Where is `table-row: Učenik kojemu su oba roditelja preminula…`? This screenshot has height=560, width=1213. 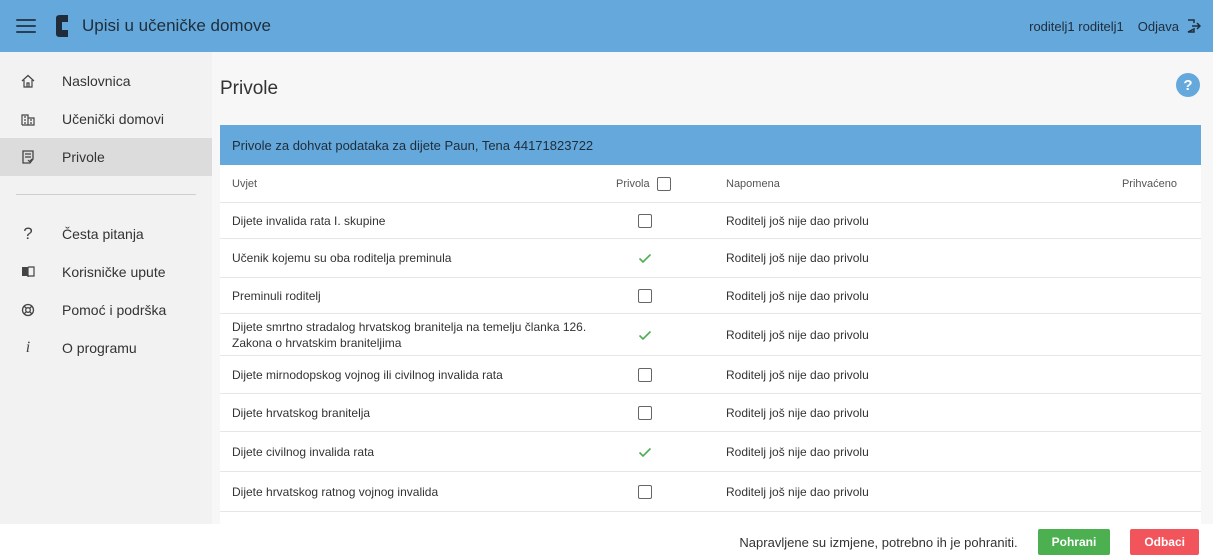
table-row: Učenik kojemu su oba roditelja preminula… is located at coordinates (710, 258).